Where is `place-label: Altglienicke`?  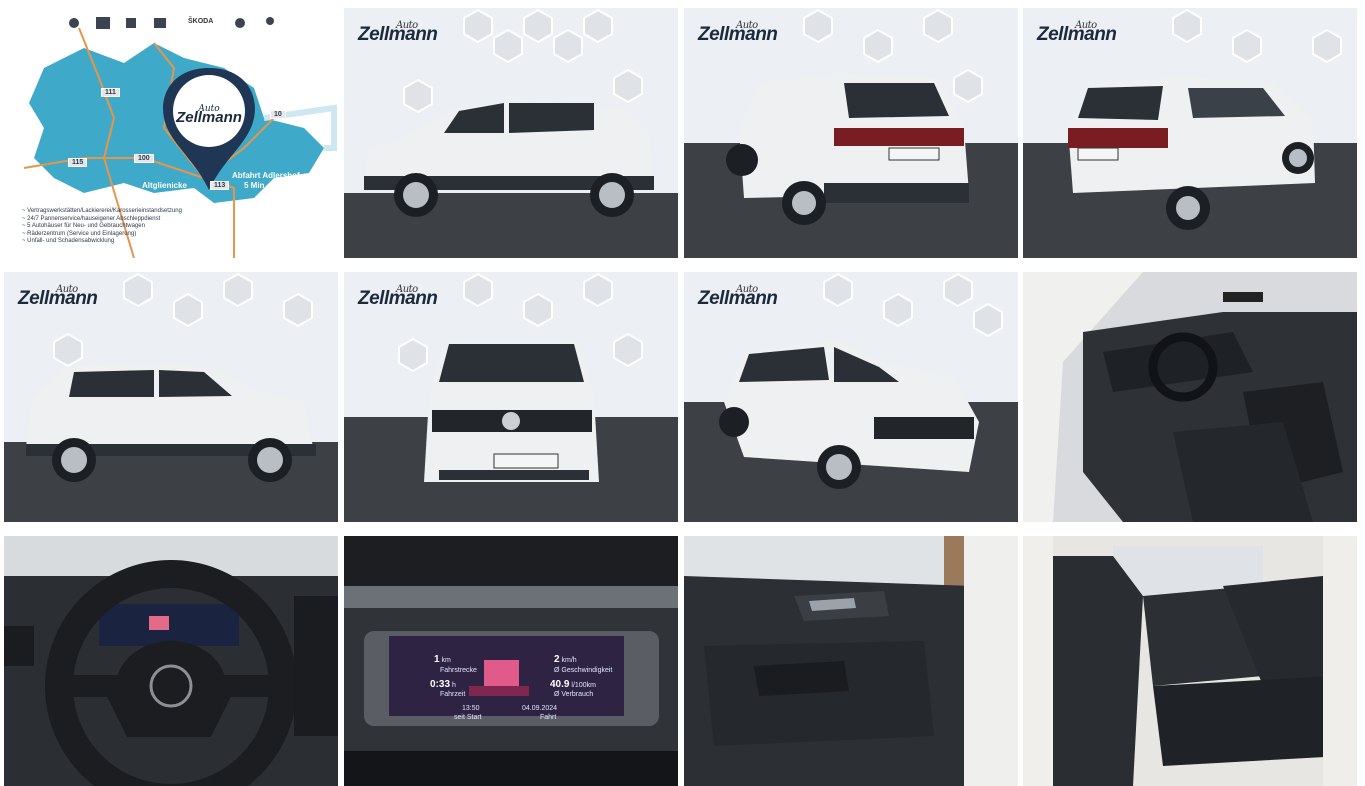
place-label: Altglienicke is located at coordinates (164, 185).